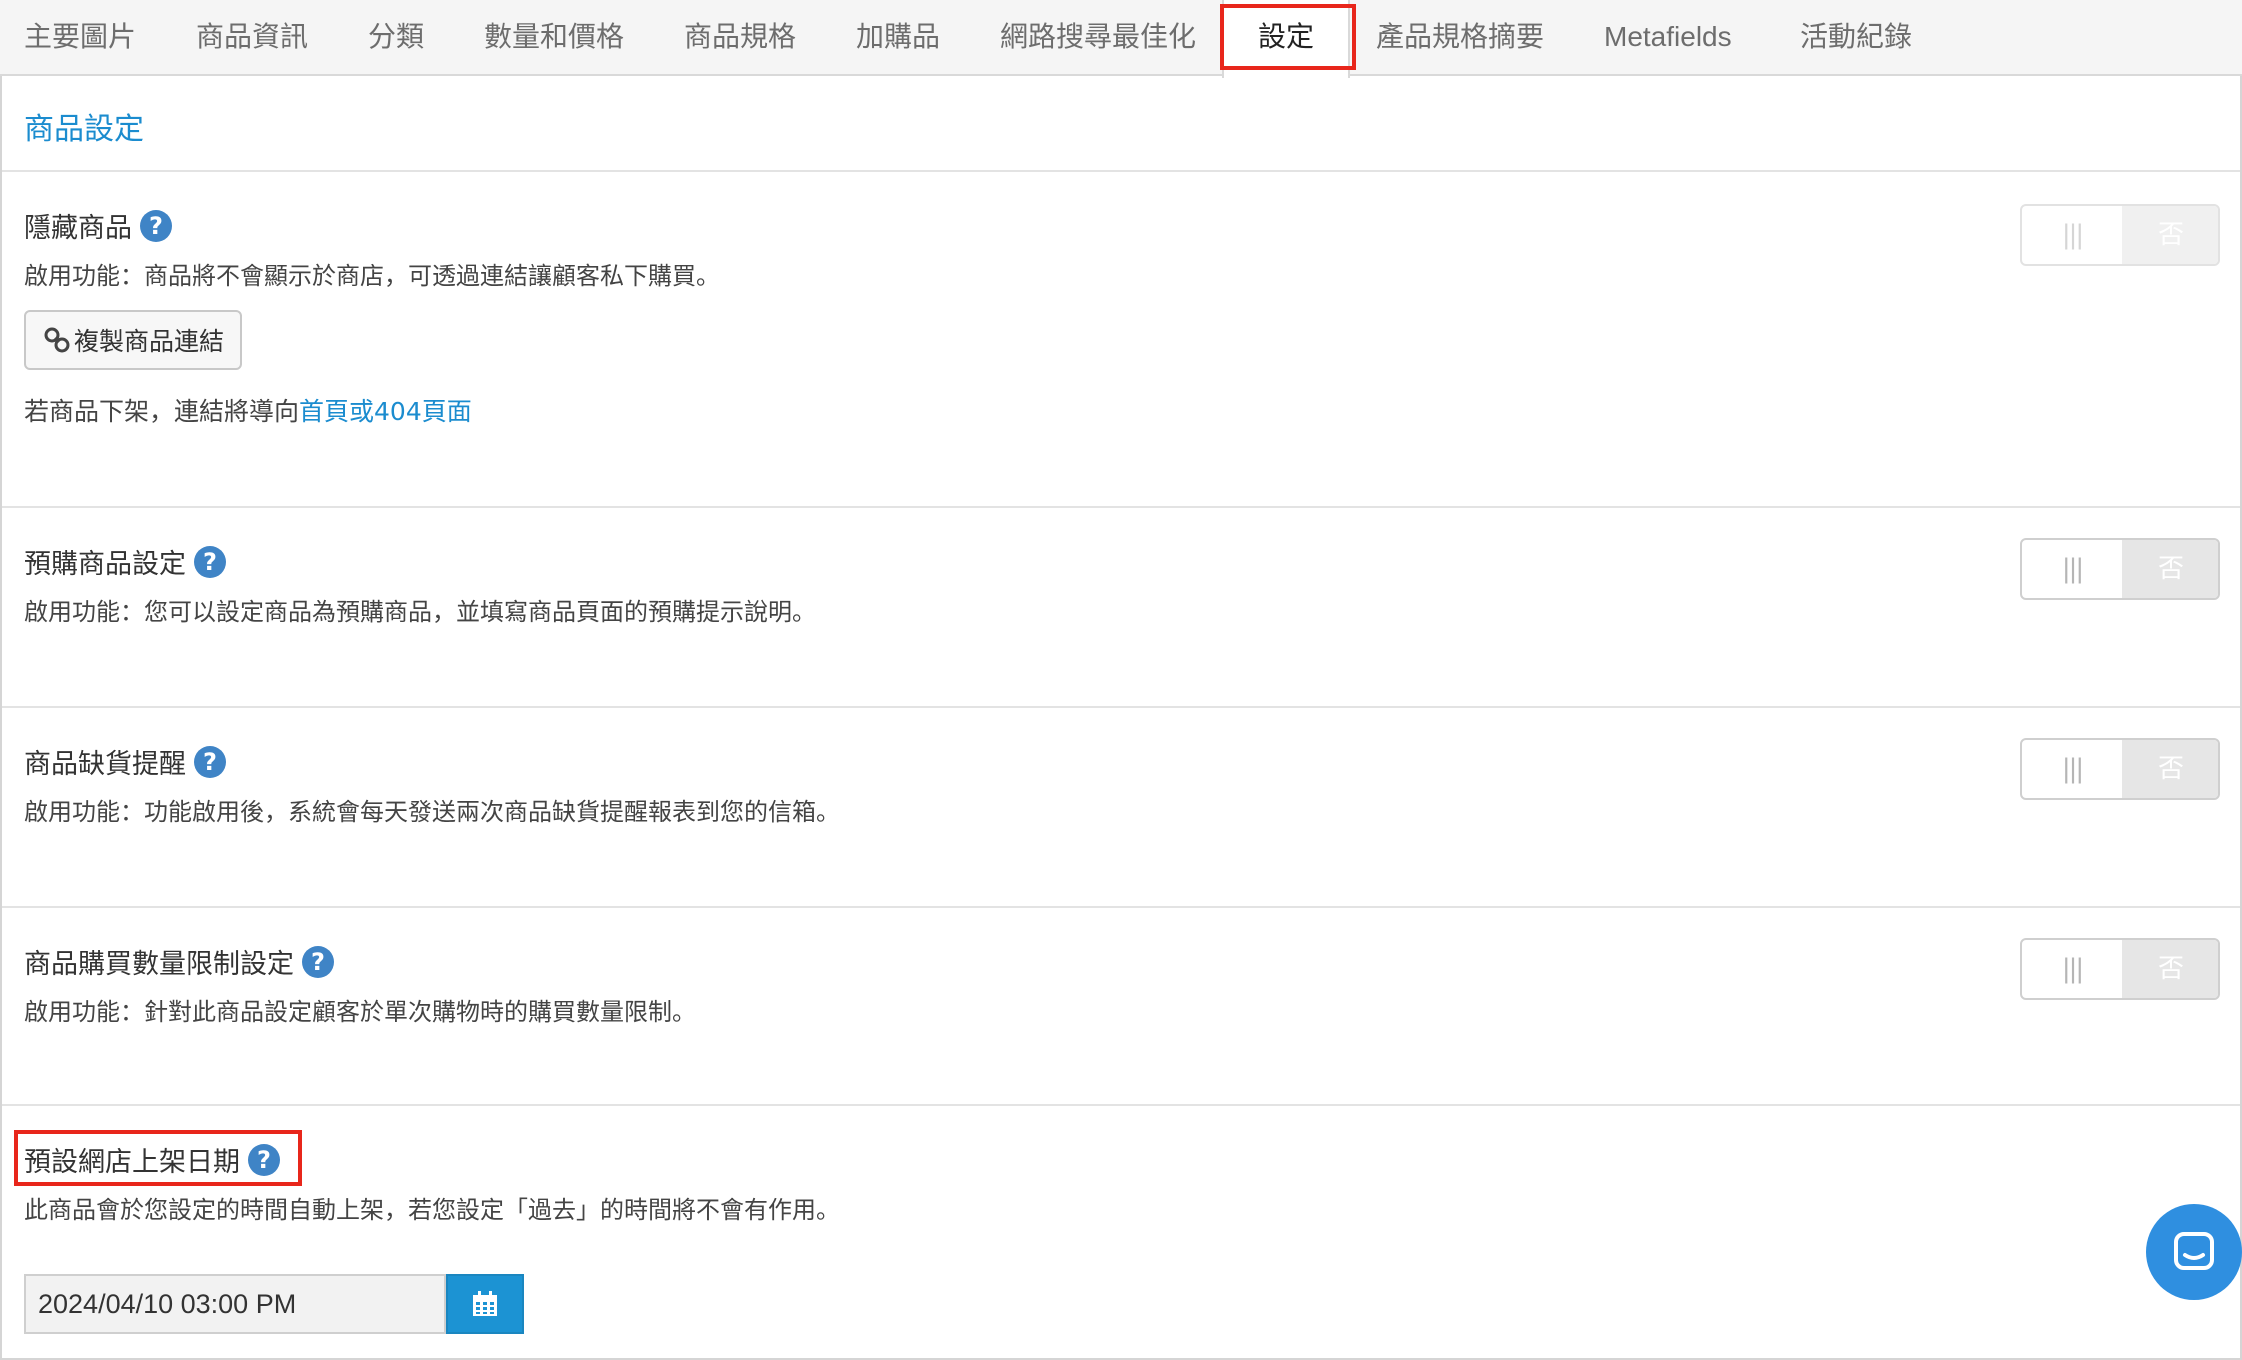  I want to click on chat-icon, so click(2194, 1251).